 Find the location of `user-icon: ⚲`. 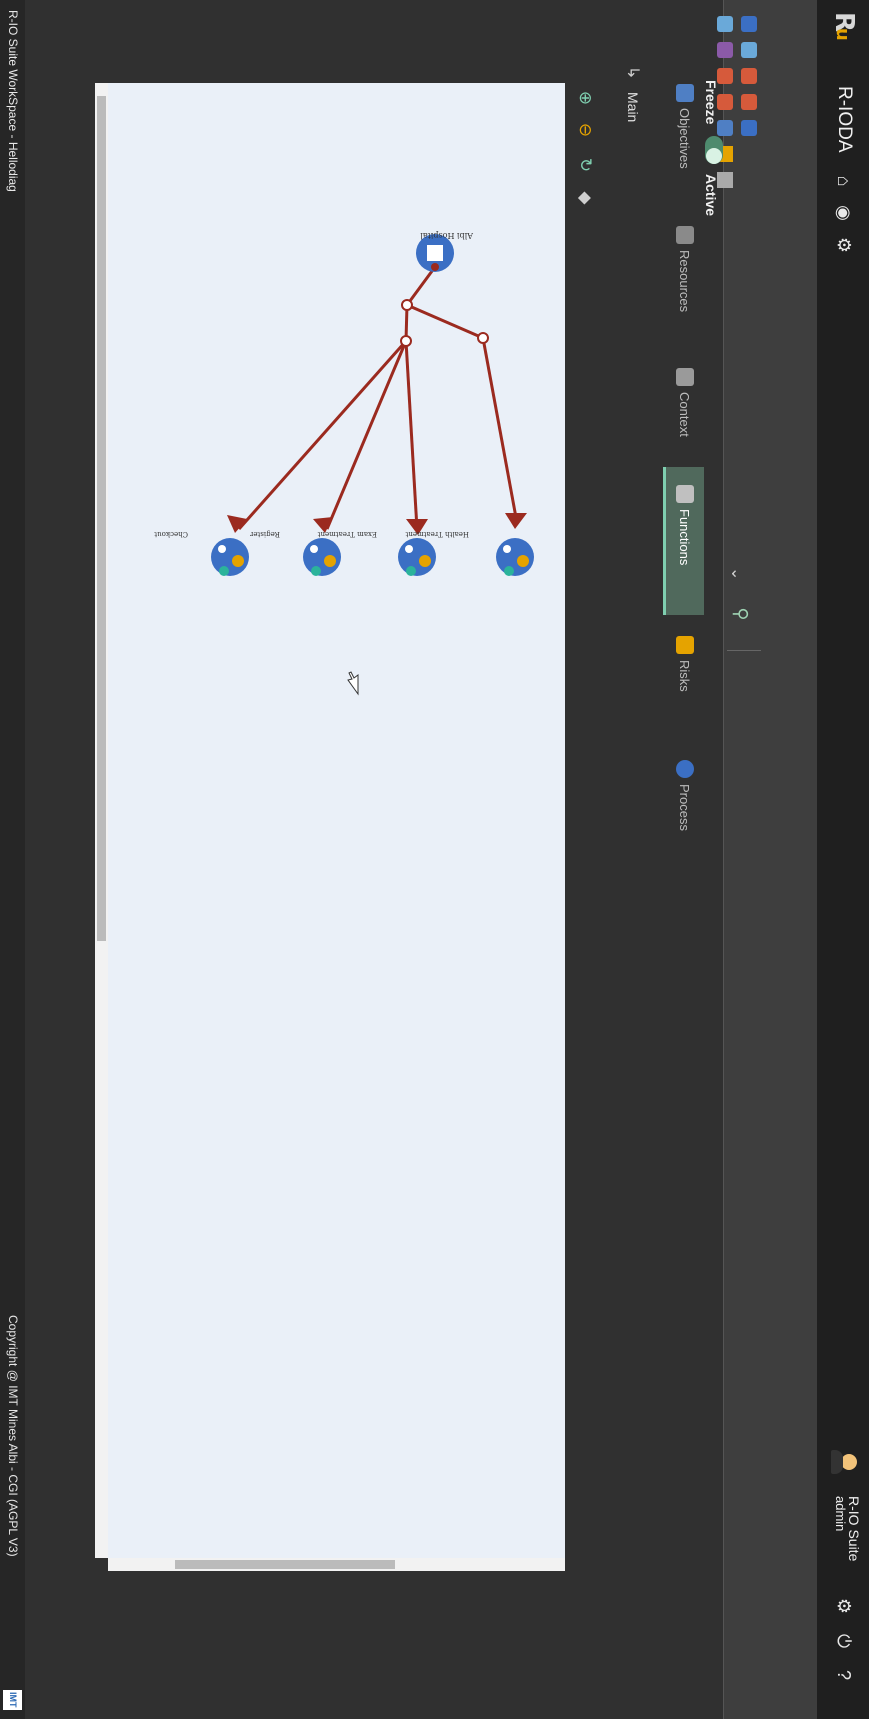

user-icon: ⚲ is located at coordinates (739, 614).